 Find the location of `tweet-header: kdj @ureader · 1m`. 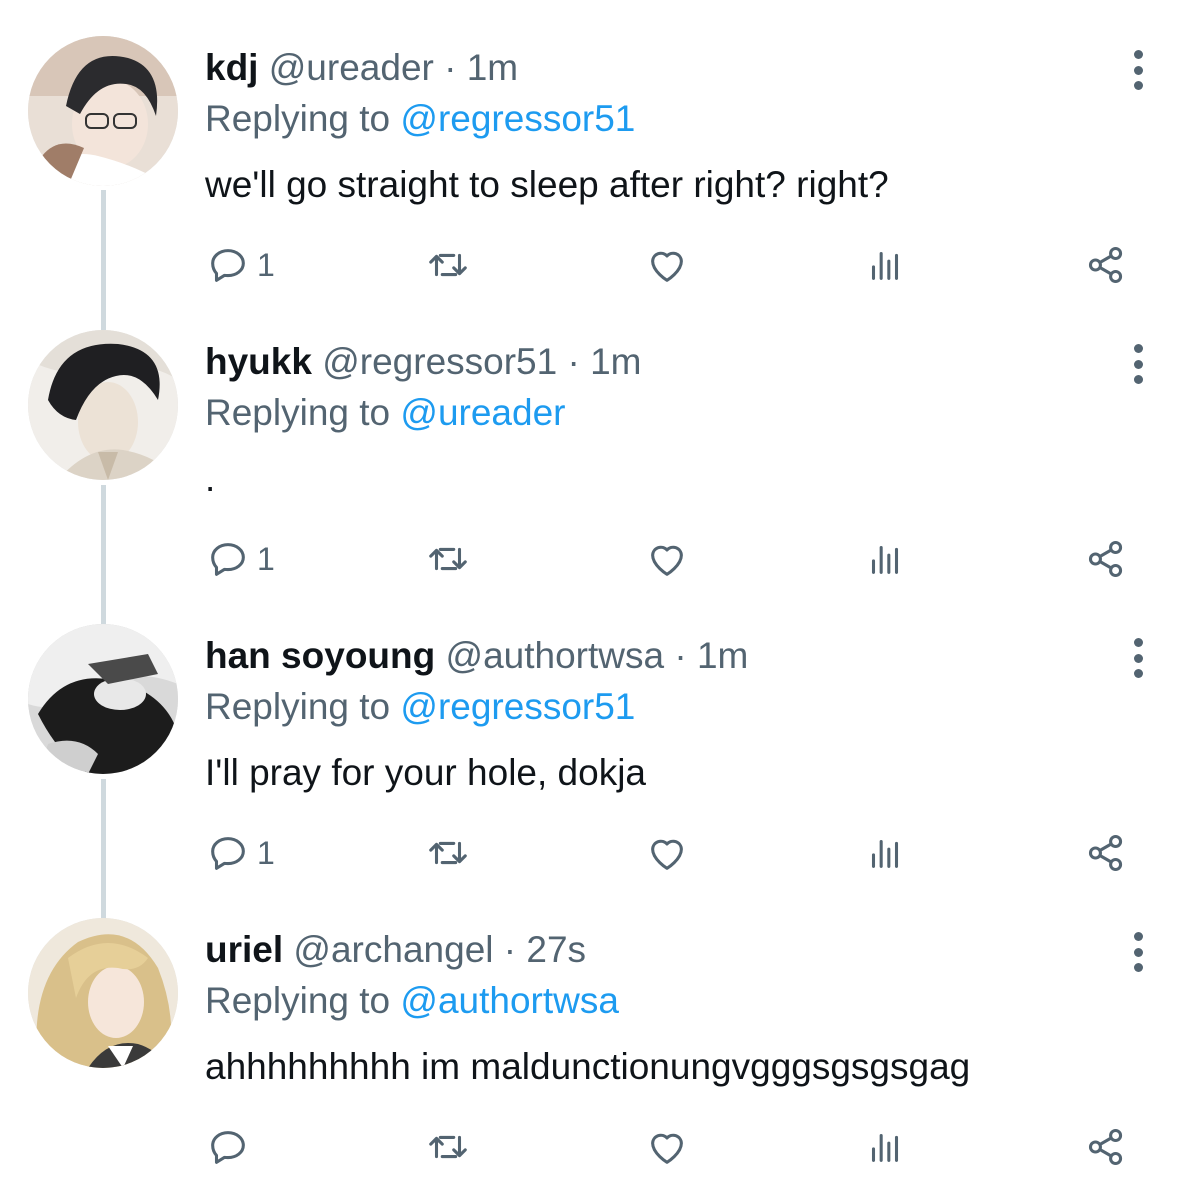

tweet-header: kdj @ureader · 1m is located at coordinates (361, 68).